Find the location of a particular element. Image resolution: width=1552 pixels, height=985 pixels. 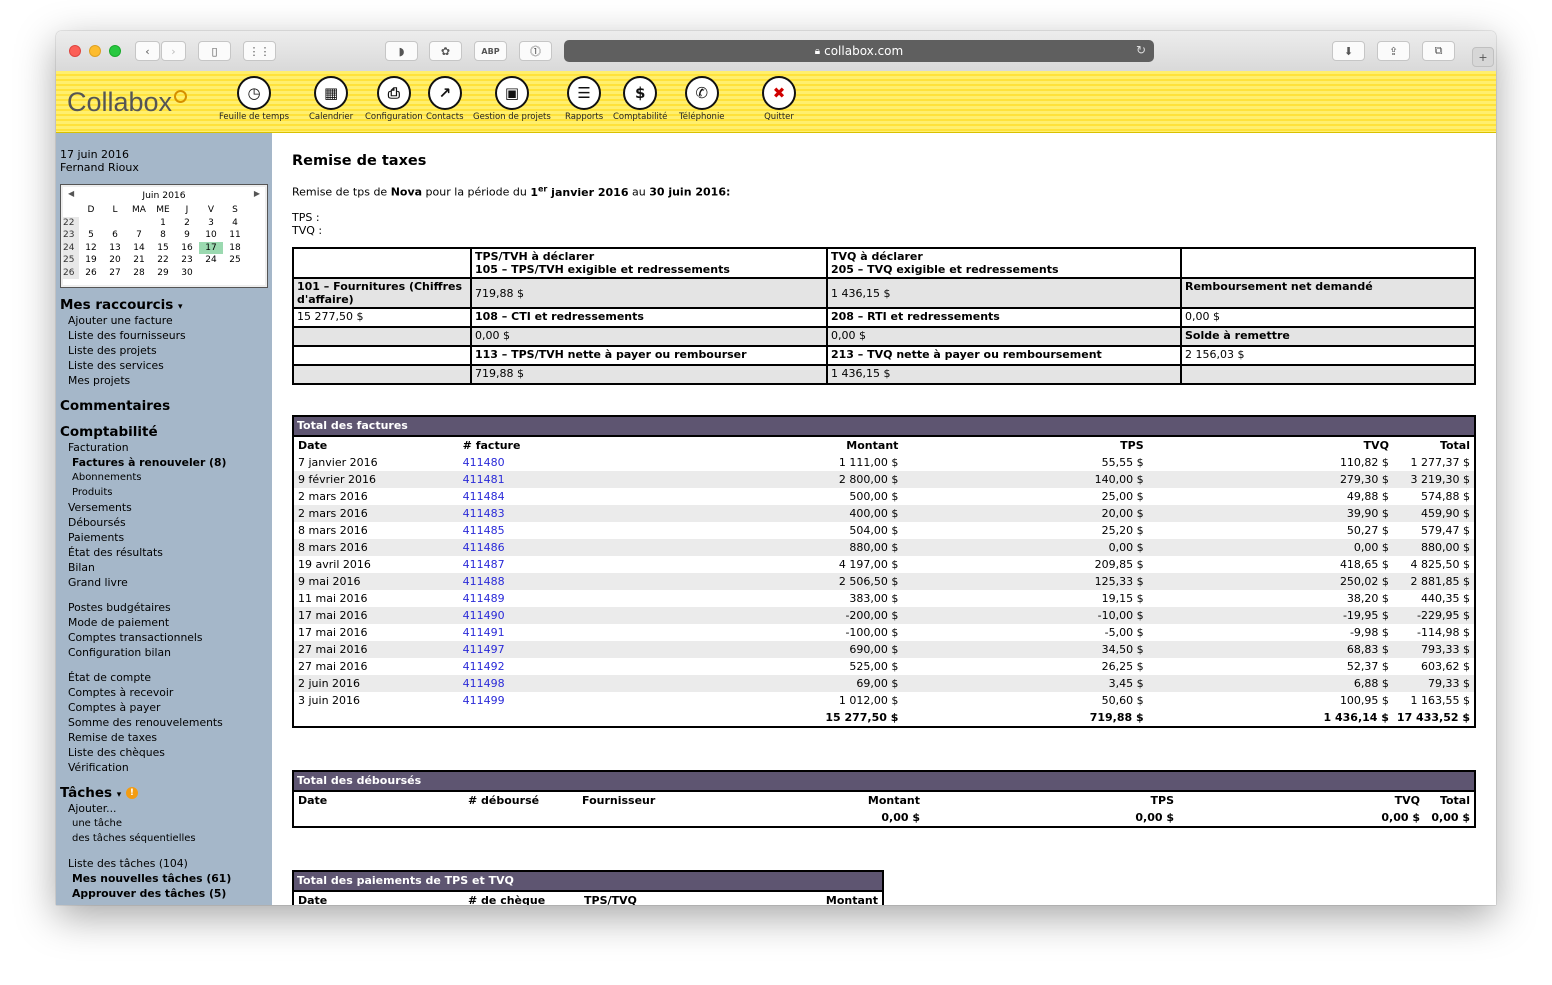

subscriptions-link: Abonnements is located at coordinates (107, 477).